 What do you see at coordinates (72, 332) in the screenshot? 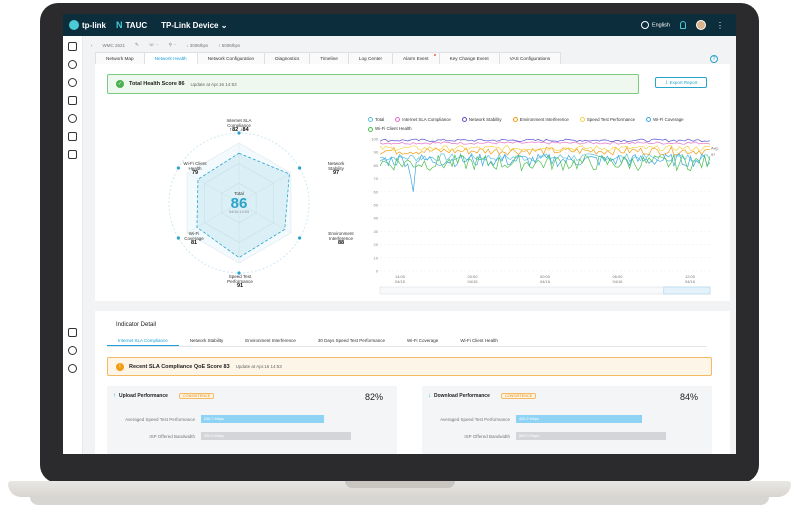
I see `document-icon` at bounding box center [72, 332].